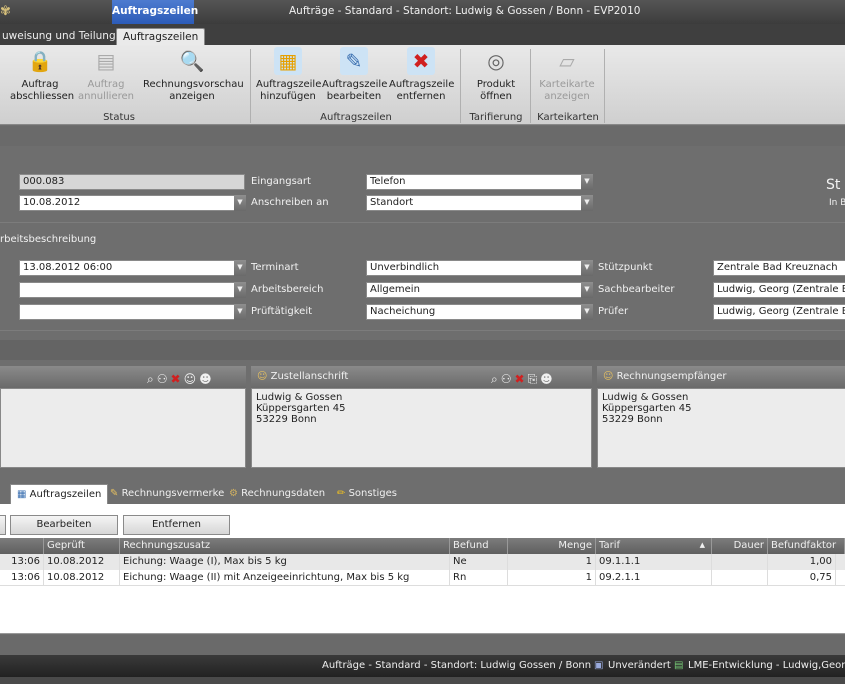 The width and height of the screenshot is (845, 684). What do you see at coordinates (479, 578) in the screenshot?
I see `cell-befund: Rn` at bounding box center [479, 578].